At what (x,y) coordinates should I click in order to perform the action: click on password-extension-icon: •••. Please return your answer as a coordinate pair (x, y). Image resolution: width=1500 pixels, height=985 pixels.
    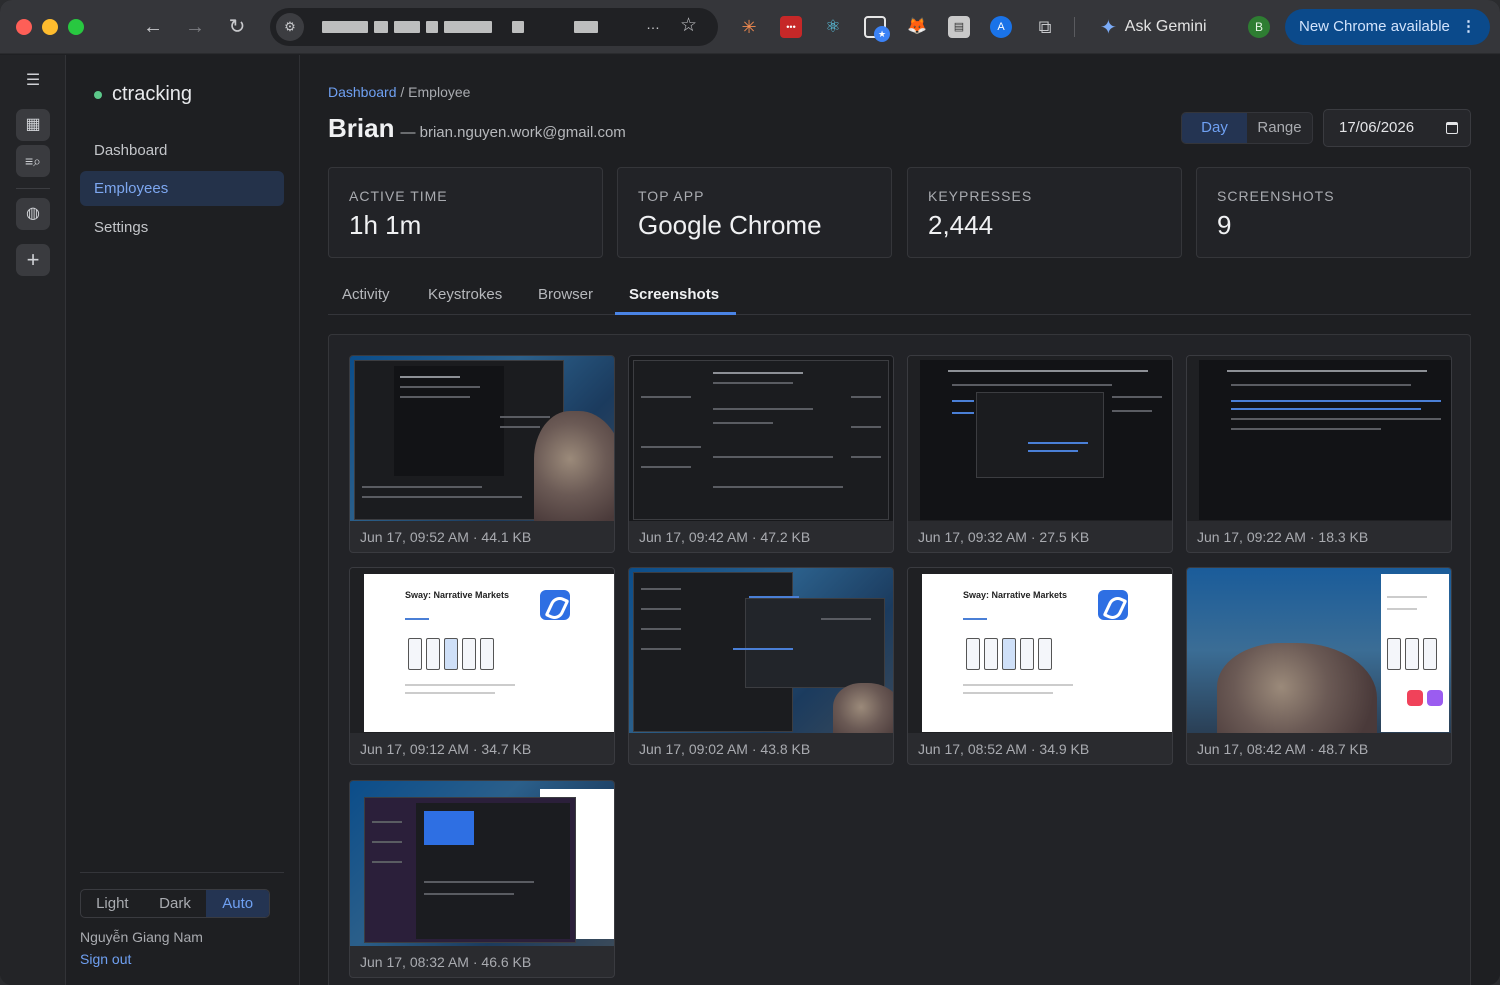
    Looking at the image, I should click on (791, 27).